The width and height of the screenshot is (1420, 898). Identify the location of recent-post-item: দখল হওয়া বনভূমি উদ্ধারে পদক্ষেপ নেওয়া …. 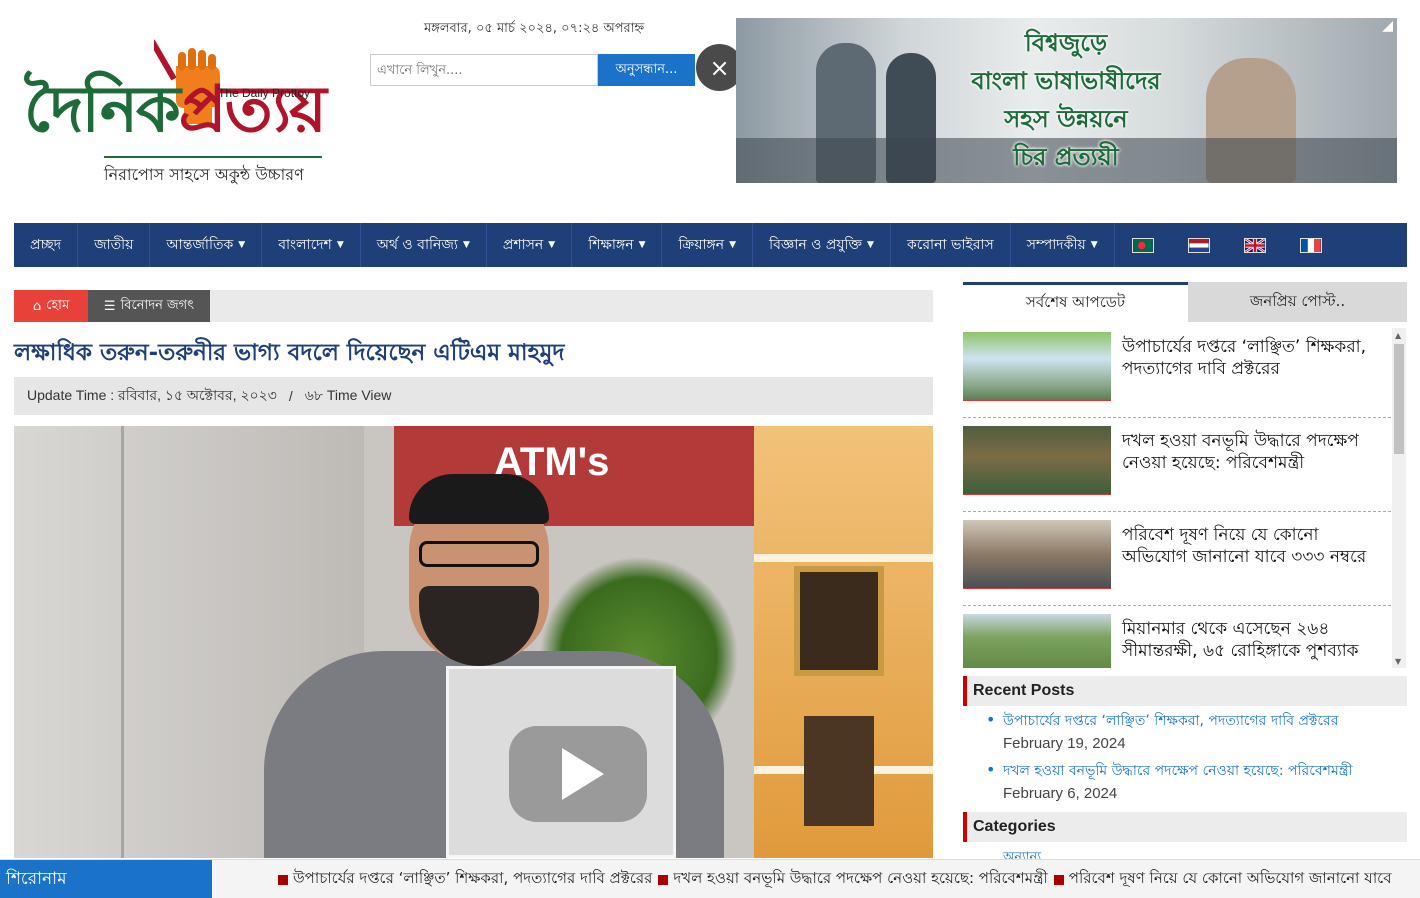
(1194, 783).